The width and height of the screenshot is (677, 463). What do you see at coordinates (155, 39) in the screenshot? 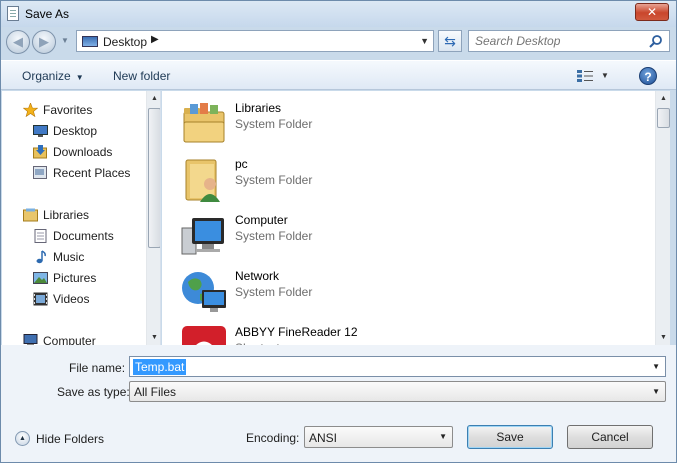
I see `breadcrumb-chevron-icon: ▶` at bounding box center [155, 39].